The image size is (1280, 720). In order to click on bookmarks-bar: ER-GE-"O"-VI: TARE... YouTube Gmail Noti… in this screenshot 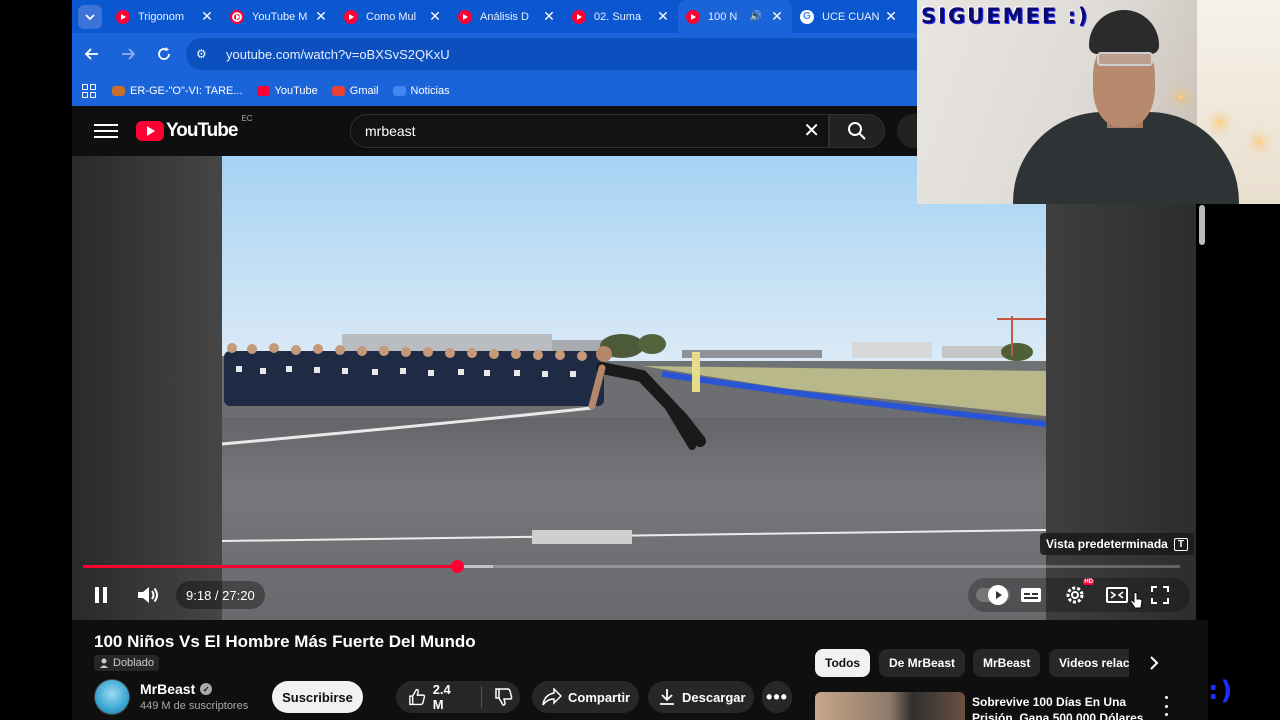, I will do `click(494, 90)`.